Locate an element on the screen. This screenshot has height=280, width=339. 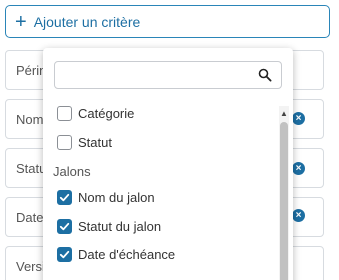
list-item-label: Nom du jalon is located at coordinates (116, 197).